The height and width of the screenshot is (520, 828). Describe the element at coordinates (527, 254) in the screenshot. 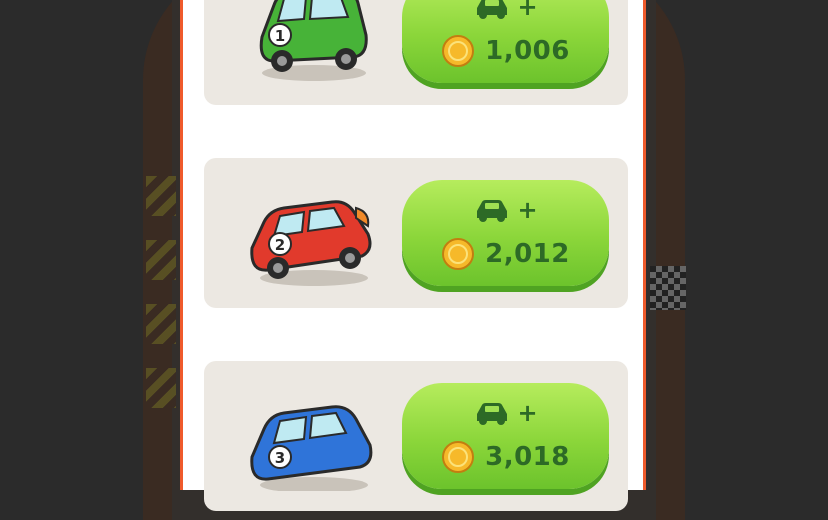

I see `price-label: 2,012` at that location.